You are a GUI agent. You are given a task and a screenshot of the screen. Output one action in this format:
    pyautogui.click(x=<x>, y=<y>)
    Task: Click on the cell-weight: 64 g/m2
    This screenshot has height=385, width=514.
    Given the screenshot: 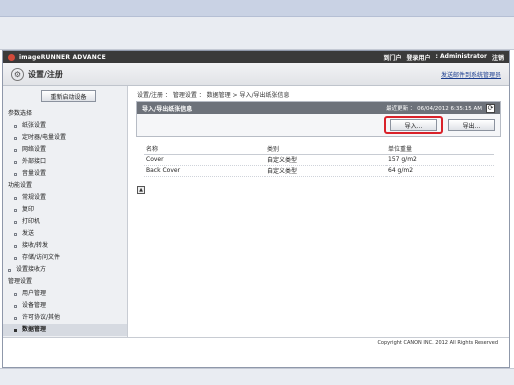 What is the action you would take?
    pyautogui.click(x=440, y=171)
    